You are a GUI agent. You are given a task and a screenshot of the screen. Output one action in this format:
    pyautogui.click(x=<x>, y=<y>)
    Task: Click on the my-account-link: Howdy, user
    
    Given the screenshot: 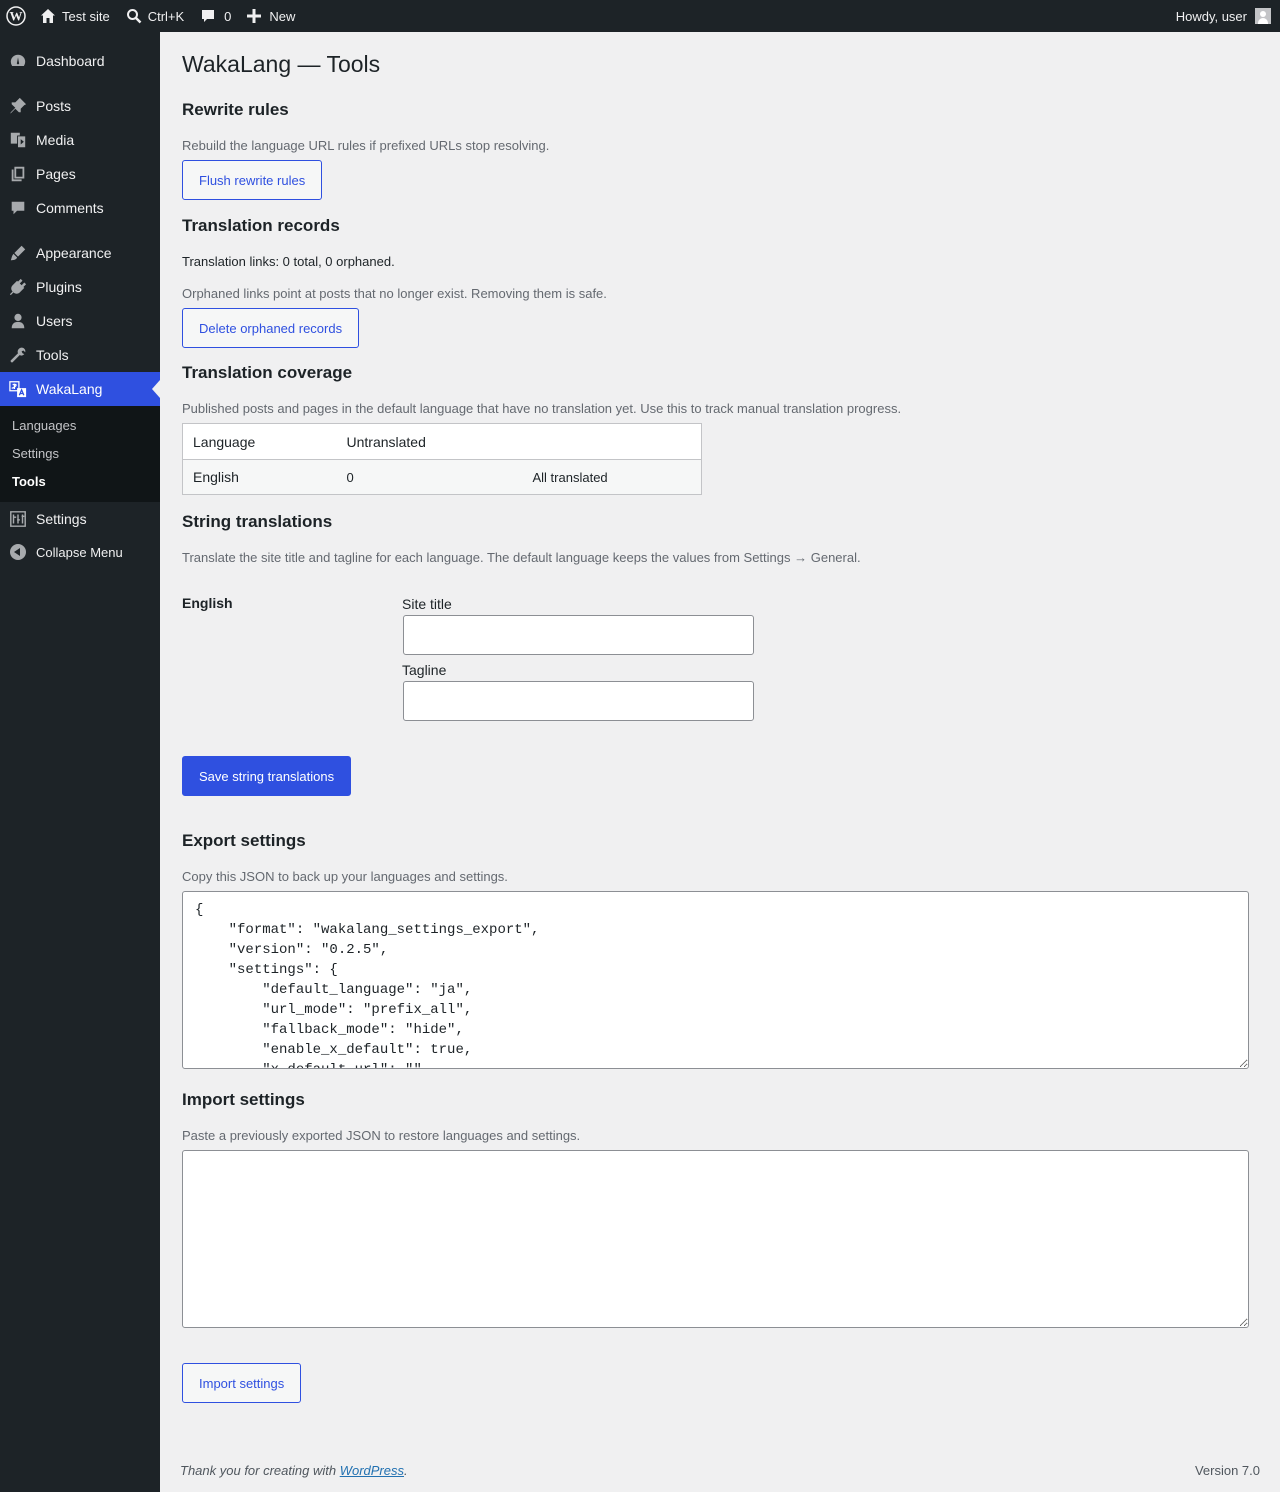 What is the action you would take?
    pyautogui.click(x=1224, y=16)
    